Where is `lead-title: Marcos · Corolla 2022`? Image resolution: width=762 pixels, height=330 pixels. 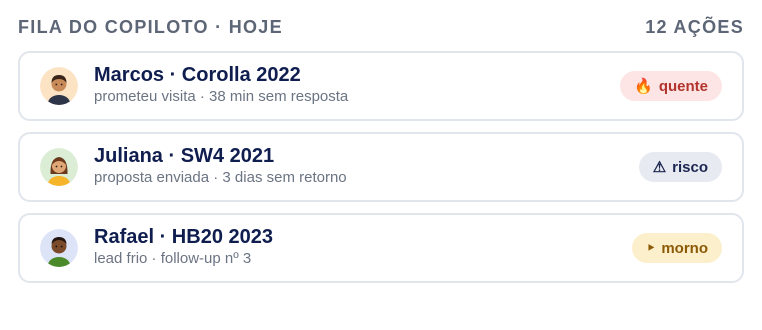
lead-title: Marcos · Corolla 2022 is located at coordinates (197, 75).